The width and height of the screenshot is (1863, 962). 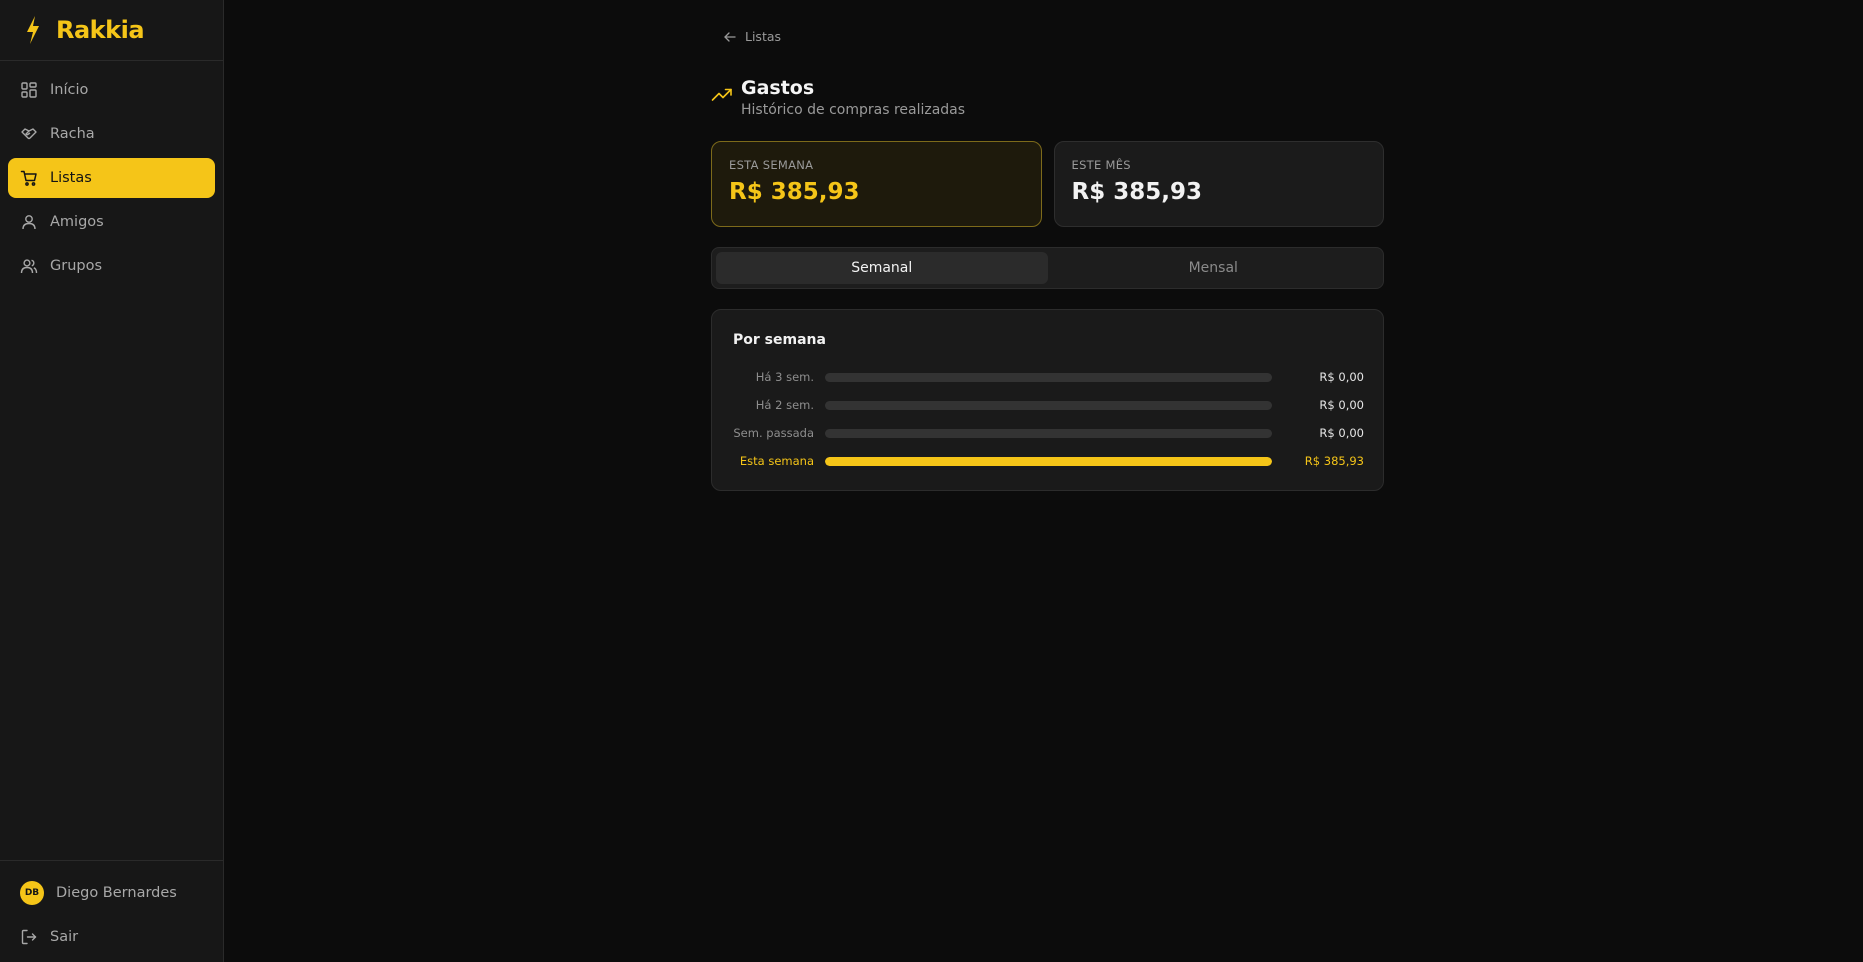 What do you see at coordinates (111, 266) in the screenshot?
I see `sidebar-item-grupos: Grupos` at bounding box center [111, 266].